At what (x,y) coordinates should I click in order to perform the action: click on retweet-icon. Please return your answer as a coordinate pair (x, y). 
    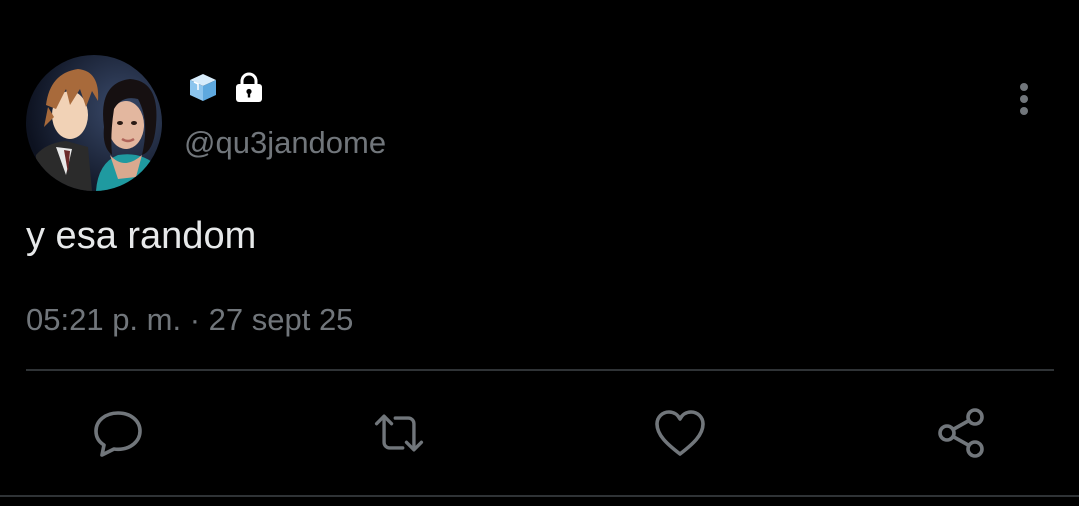
    Looking at the image, I should click on (399, 433).